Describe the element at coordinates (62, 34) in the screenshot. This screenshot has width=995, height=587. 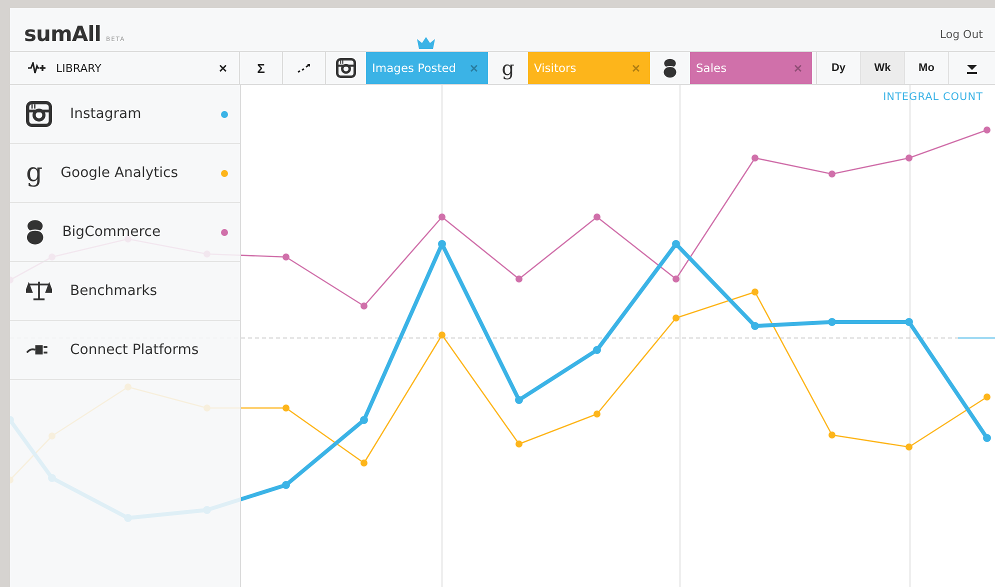
I see `sumall-logo: sumAll` at that location.